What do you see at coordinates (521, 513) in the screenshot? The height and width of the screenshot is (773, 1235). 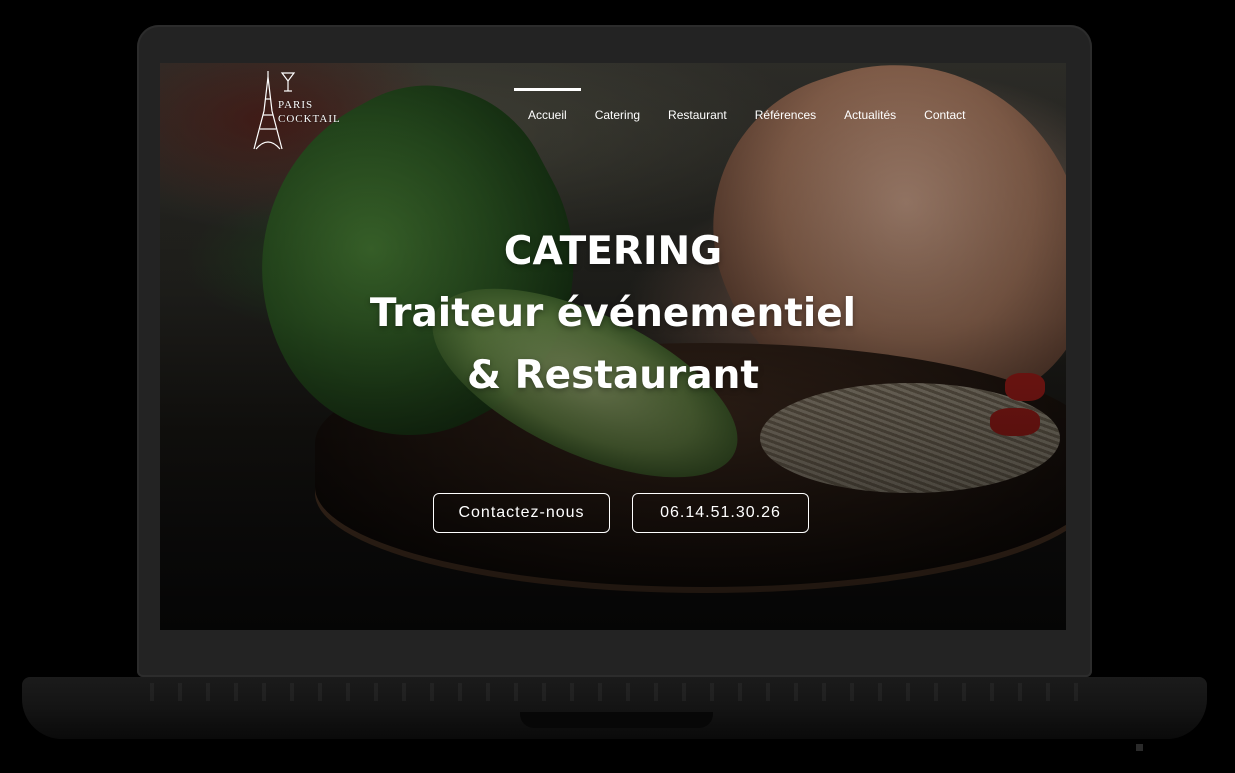 I see `contact-us-button: Contactez-nous` at bounding box center [521, 513].